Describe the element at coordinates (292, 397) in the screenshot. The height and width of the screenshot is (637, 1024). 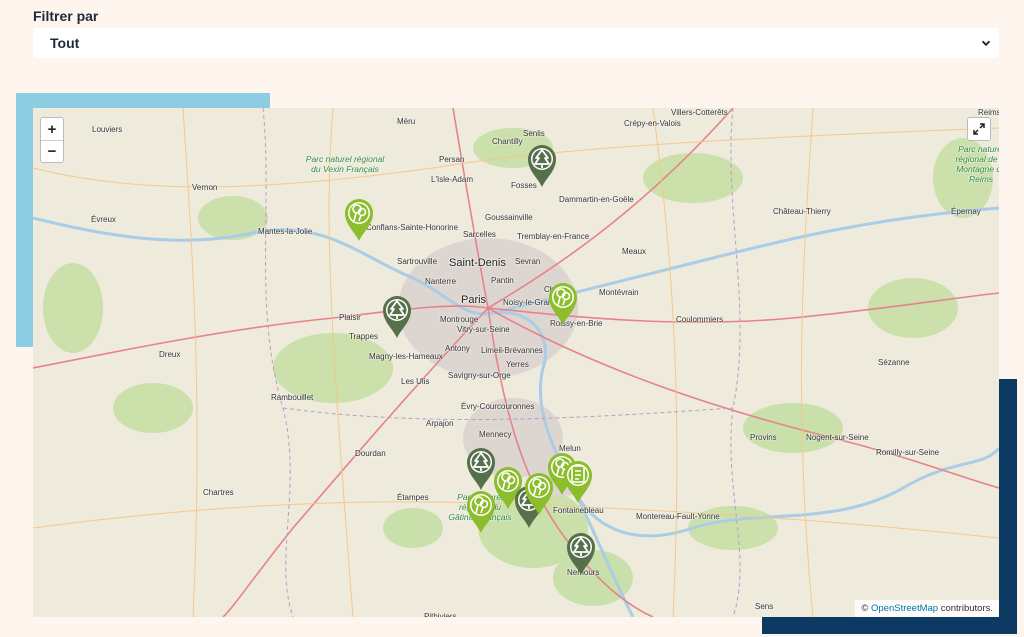
I see `place-label: Rambouillet` at that location.